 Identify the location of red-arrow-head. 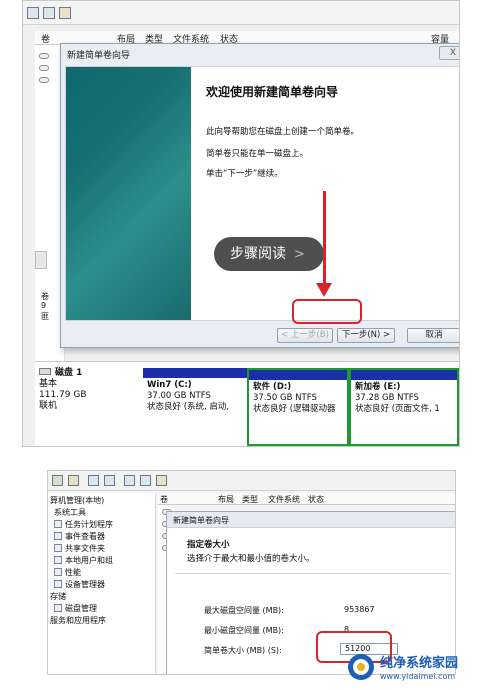
(324, 290).